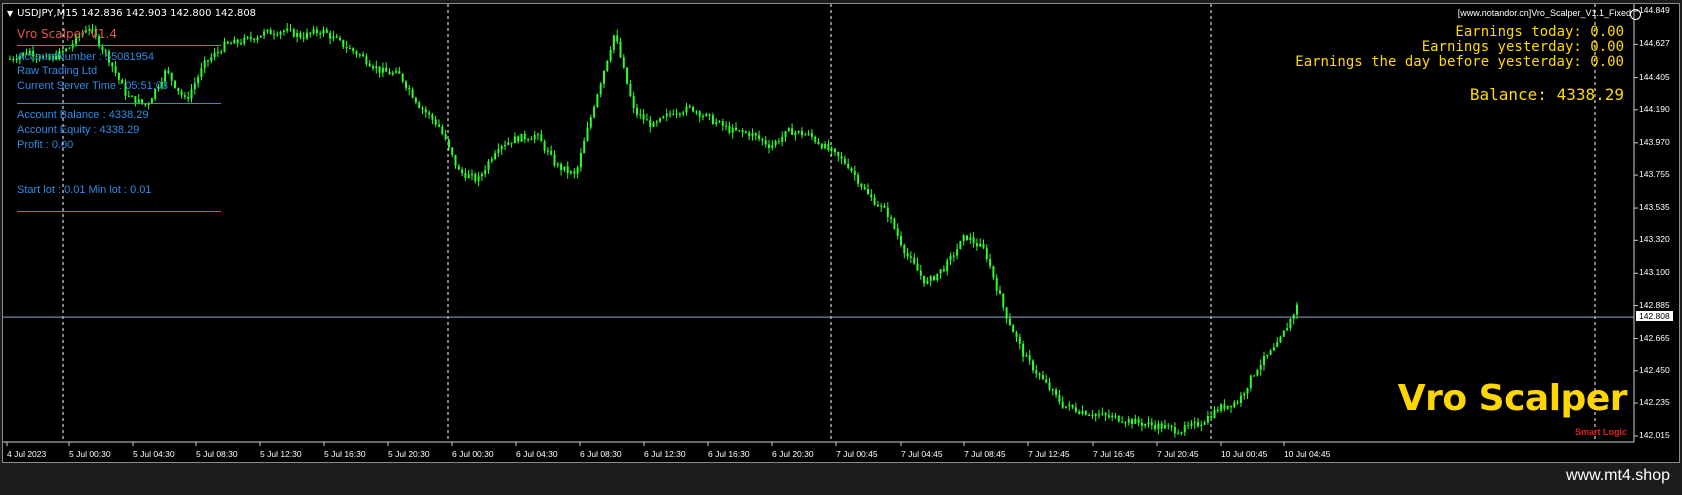 The width and height of the screenshot is (1682, 495). What do you see at coordinates (85, 57) in the screenshot?
I see `account-number: AccountNumber : 55081954` at bounding box center [85, 57].